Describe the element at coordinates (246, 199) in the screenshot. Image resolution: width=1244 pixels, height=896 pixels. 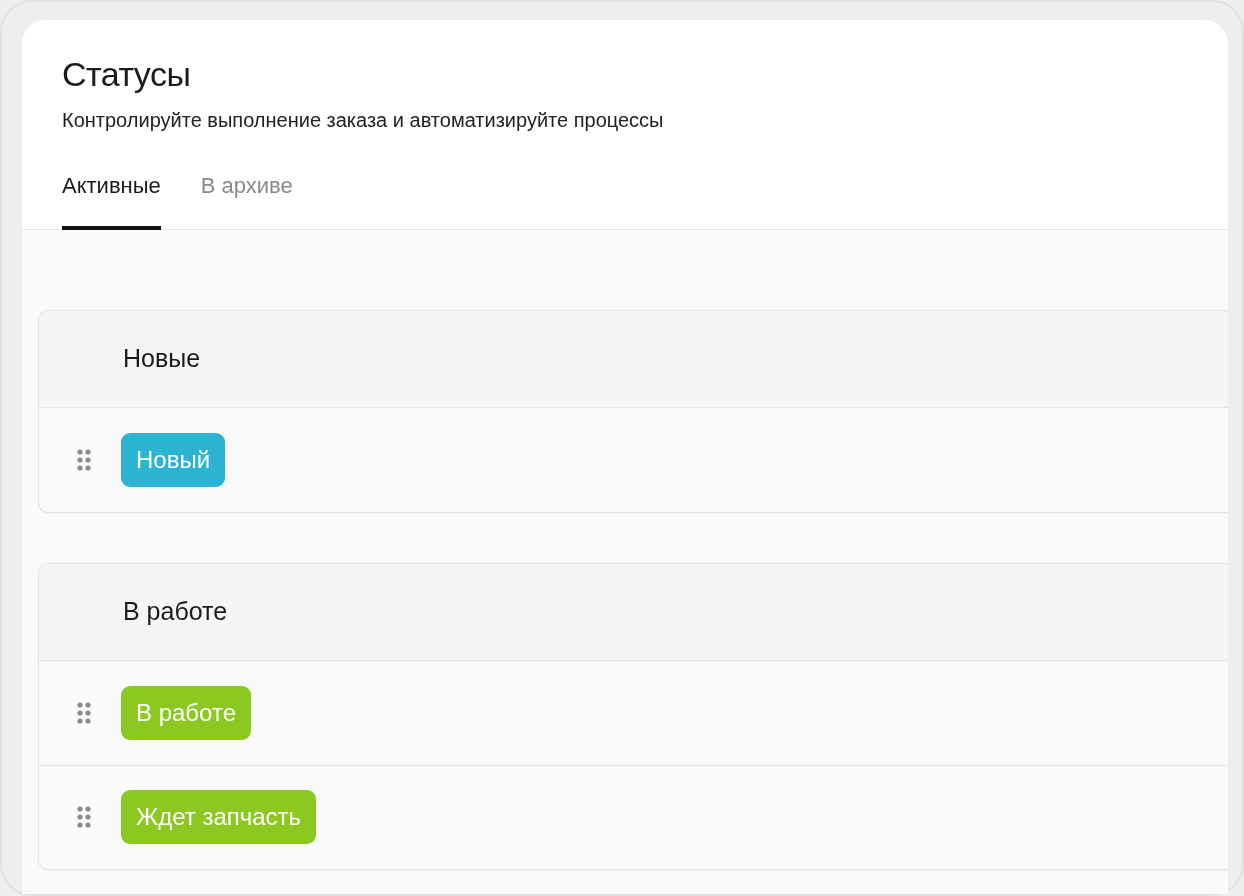
I see `tab: В архиве` at that location.